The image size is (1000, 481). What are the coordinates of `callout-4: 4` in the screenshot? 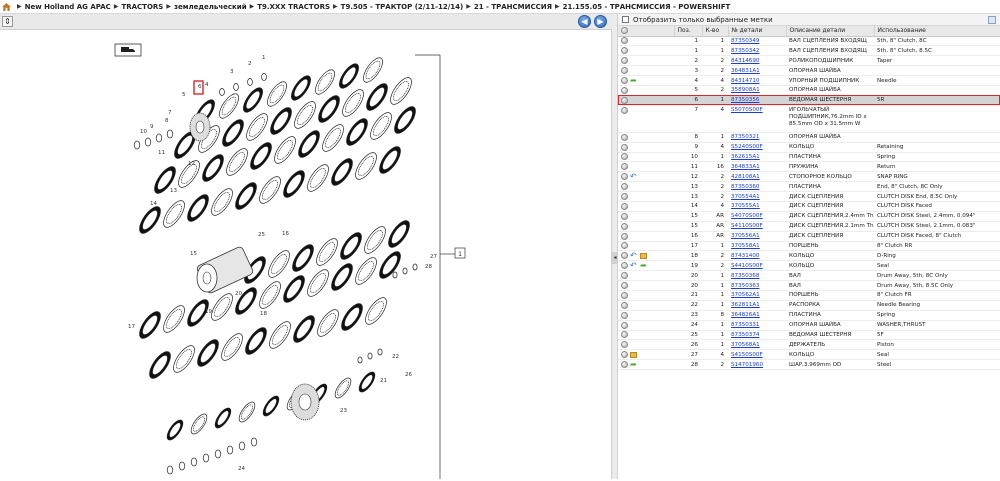 It's located at (207, 85).